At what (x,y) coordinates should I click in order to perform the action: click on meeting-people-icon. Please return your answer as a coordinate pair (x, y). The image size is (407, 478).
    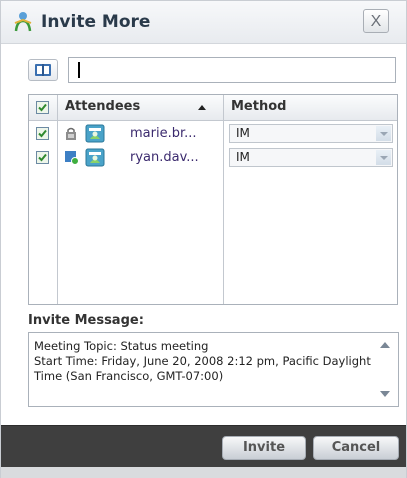
    Looking at the image, I should click on (23, 22).